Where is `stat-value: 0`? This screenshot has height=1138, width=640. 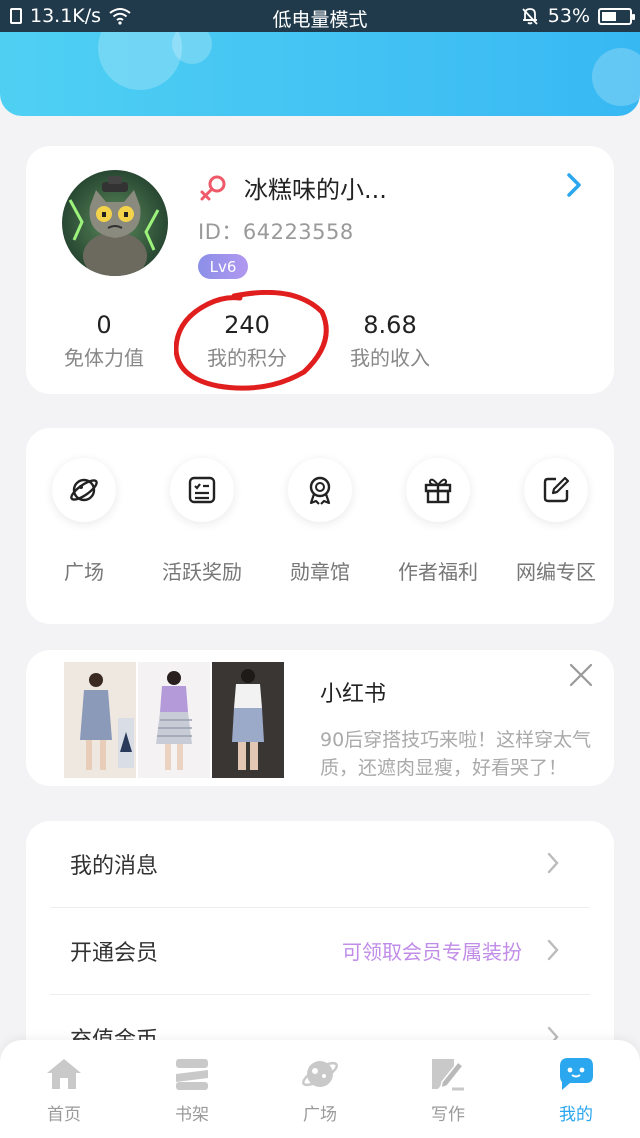
stat-value: 0 is located at coordinates (104, 325).